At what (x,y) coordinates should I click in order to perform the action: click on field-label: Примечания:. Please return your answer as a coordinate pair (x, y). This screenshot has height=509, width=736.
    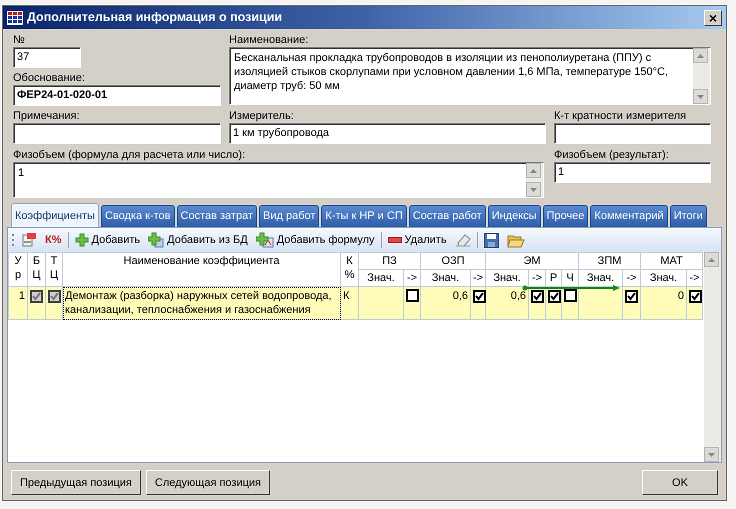
    Looking at the image, I should click on (47, 116).